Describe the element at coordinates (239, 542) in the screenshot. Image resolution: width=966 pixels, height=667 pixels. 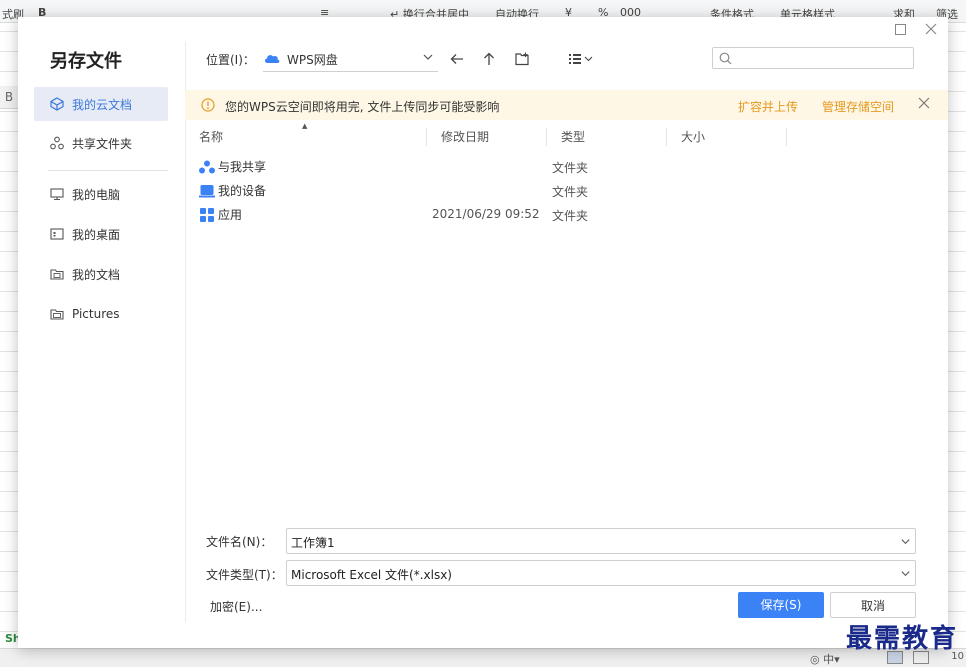
I see `filename-label: 文件名(N)：` at that location.